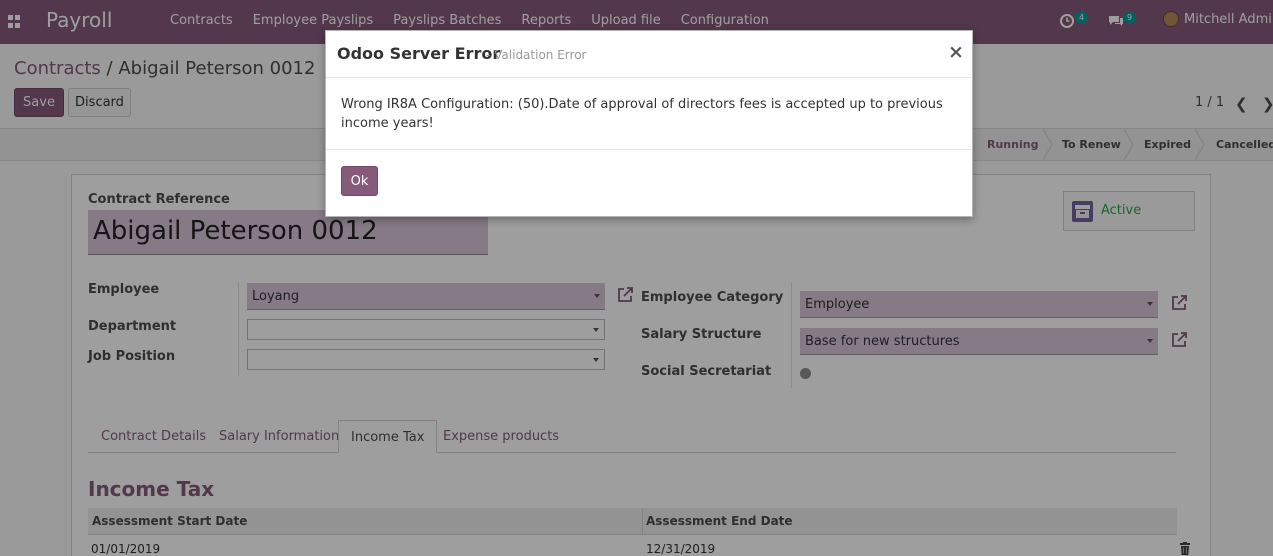 Image resolution: width=1273 pixels, height=556 pixels. Describe the element at coordinates (536, 55) in the screenshot. I see `dialog-subtitle: - Validation Error` at that location.